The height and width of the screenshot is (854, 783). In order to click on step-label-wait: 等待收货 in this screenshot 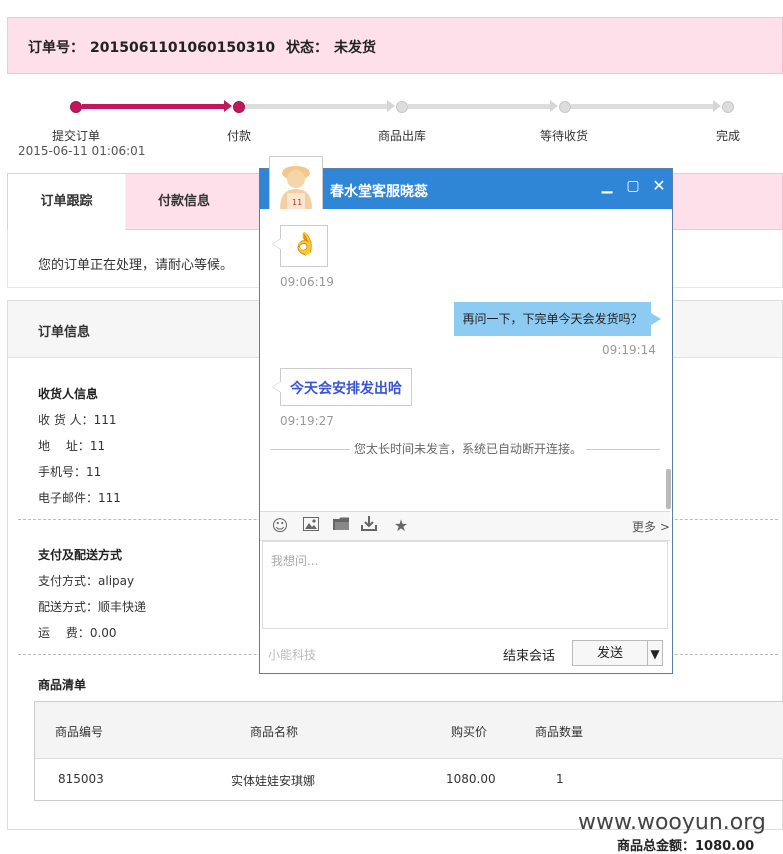, I will do `click(564, 136)`.